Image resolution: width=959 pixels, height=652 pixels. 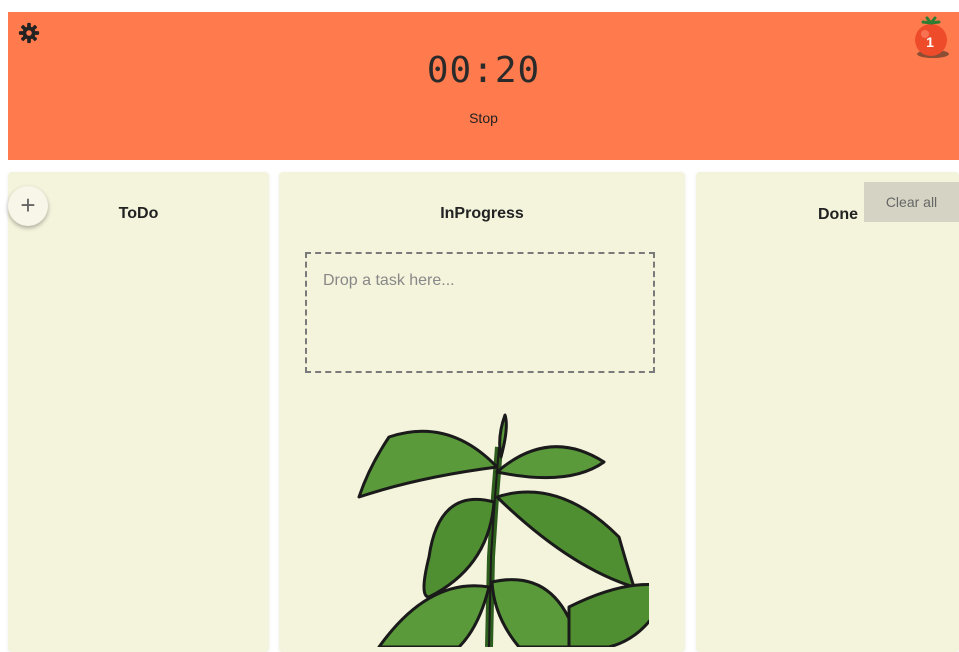 What do you see at coordinates (483, 118) in the screenshot?
I see `stop-button: Stop` at bounding box center [483, 118].